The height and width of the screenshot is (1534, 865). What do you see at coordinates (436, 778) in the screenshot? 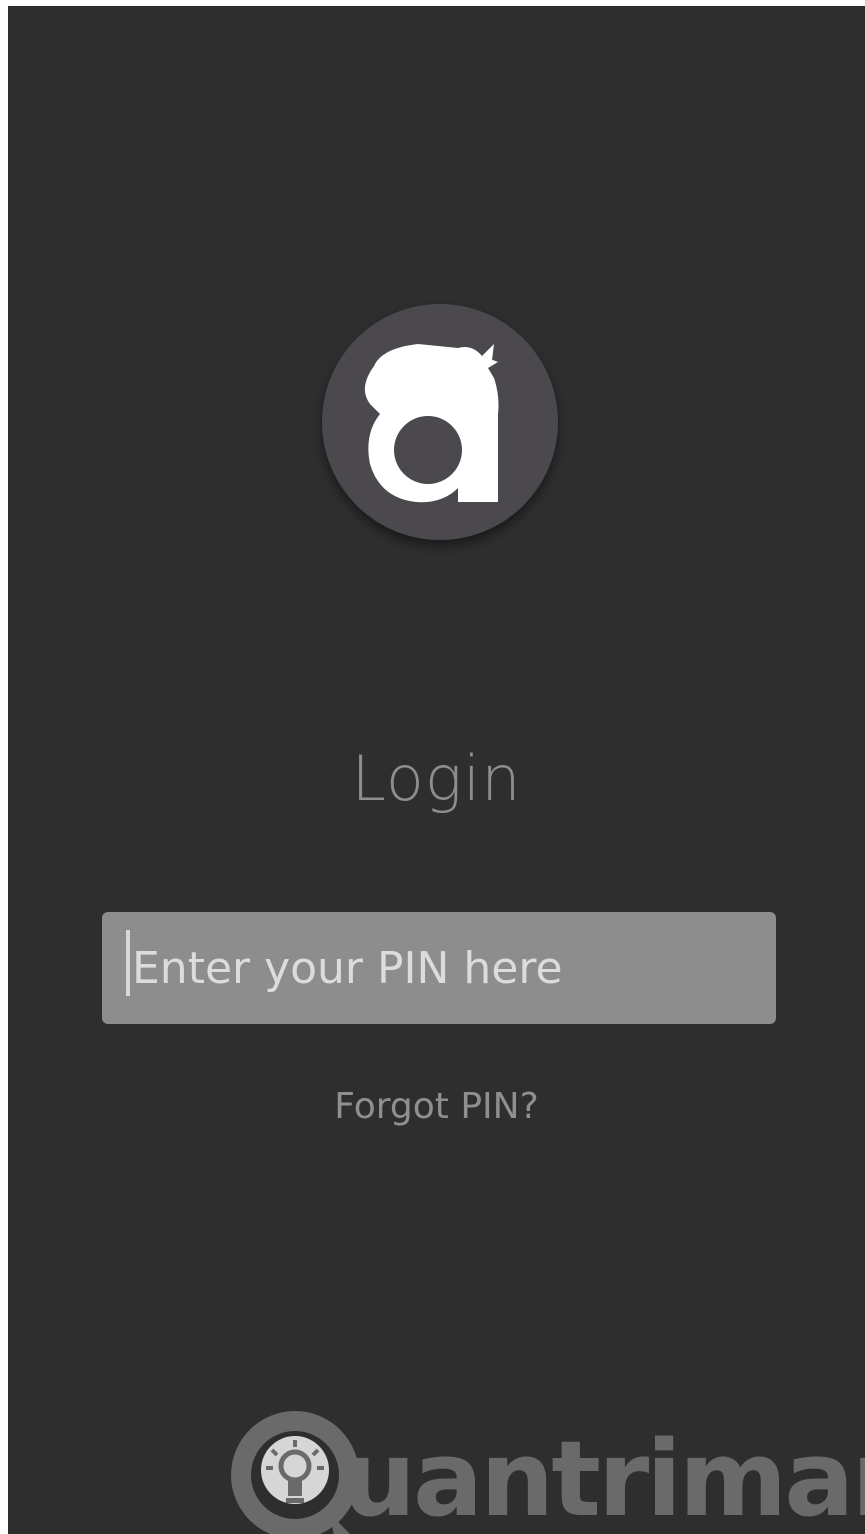
I see `page-title: Login` at bounding box center [436, 778].